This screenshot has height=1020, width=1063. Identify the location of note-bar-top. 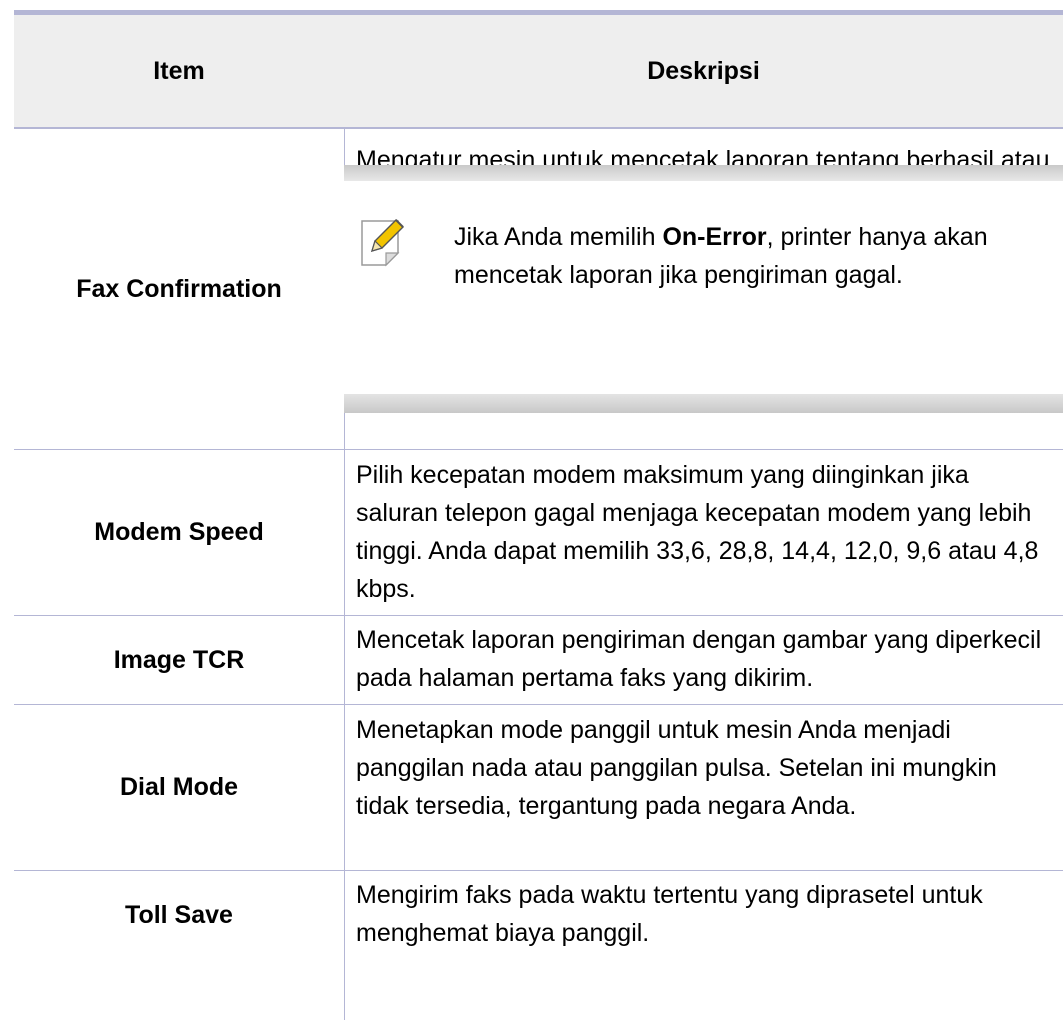
(703, 173).